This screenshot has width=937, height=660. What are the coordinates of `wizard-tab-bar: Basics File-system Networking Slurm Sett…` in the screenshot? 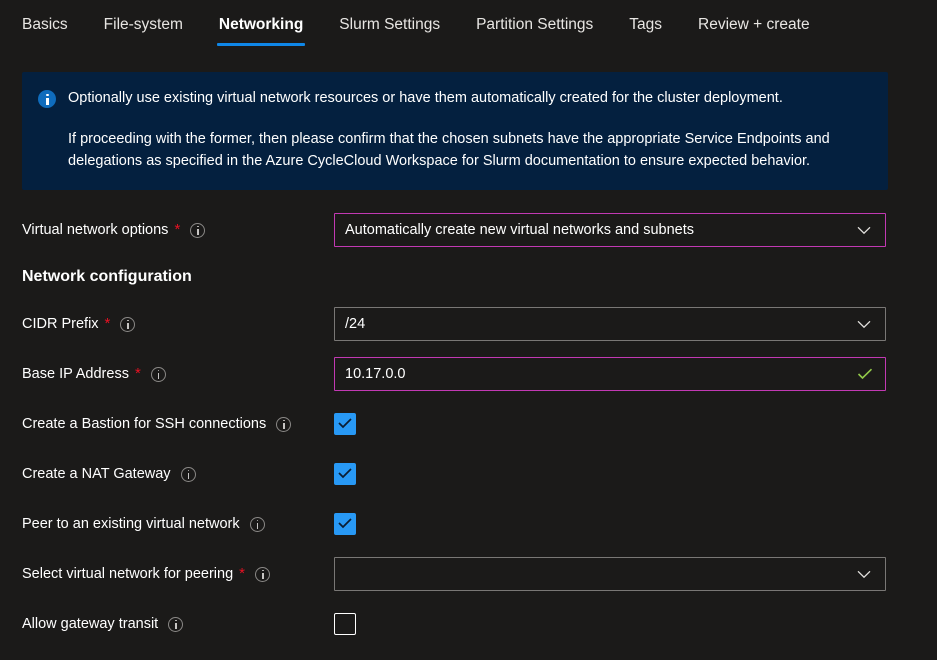 It's located at (468, 29).